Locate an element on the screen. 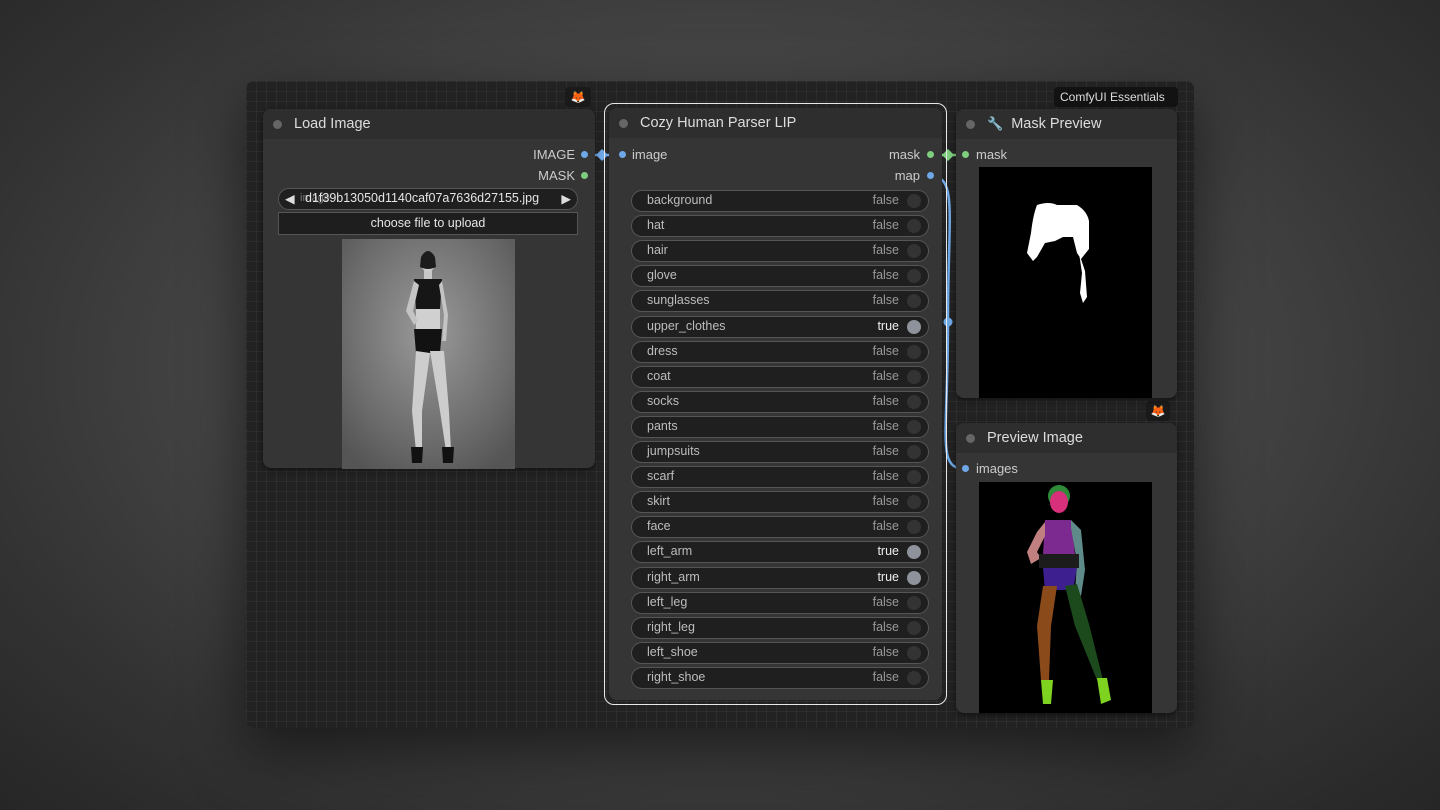 The width and height of the screenshot is (1440, 810). toggle-left-arm: left_arm true is located at coordinates (780, 552).